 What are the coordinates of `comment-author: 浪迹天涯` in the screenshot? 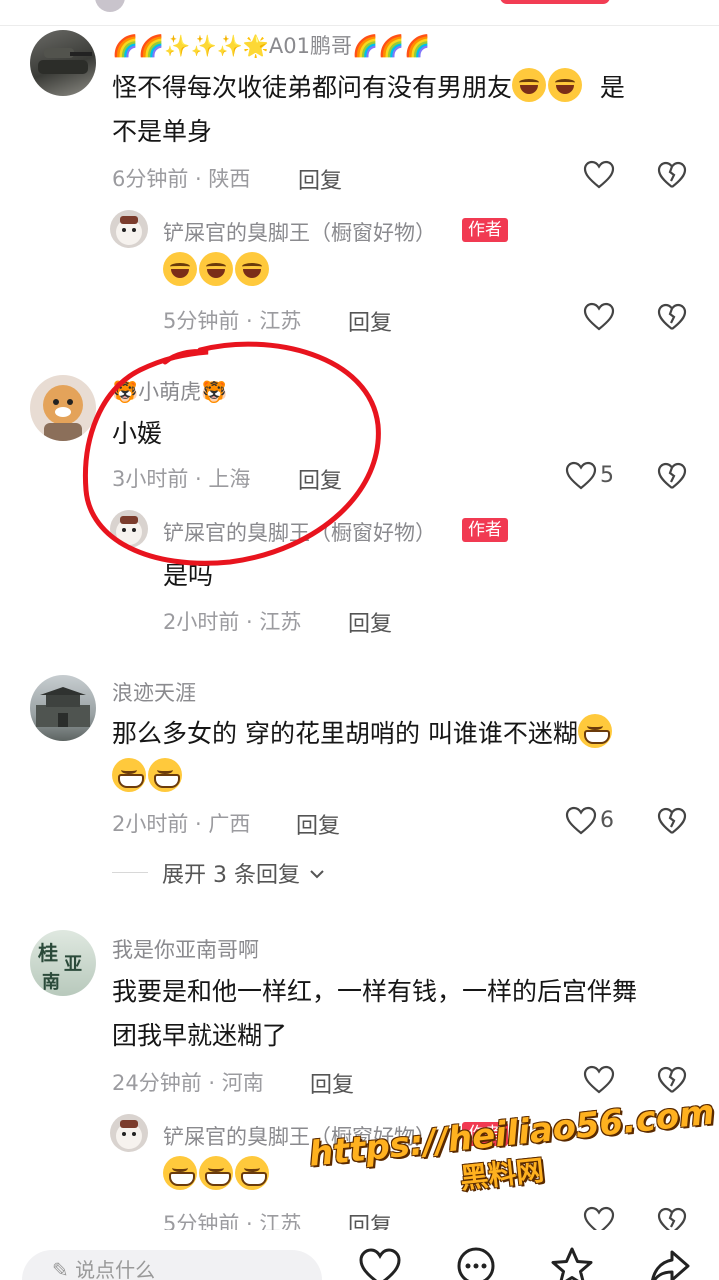 It's located at (154, 692).